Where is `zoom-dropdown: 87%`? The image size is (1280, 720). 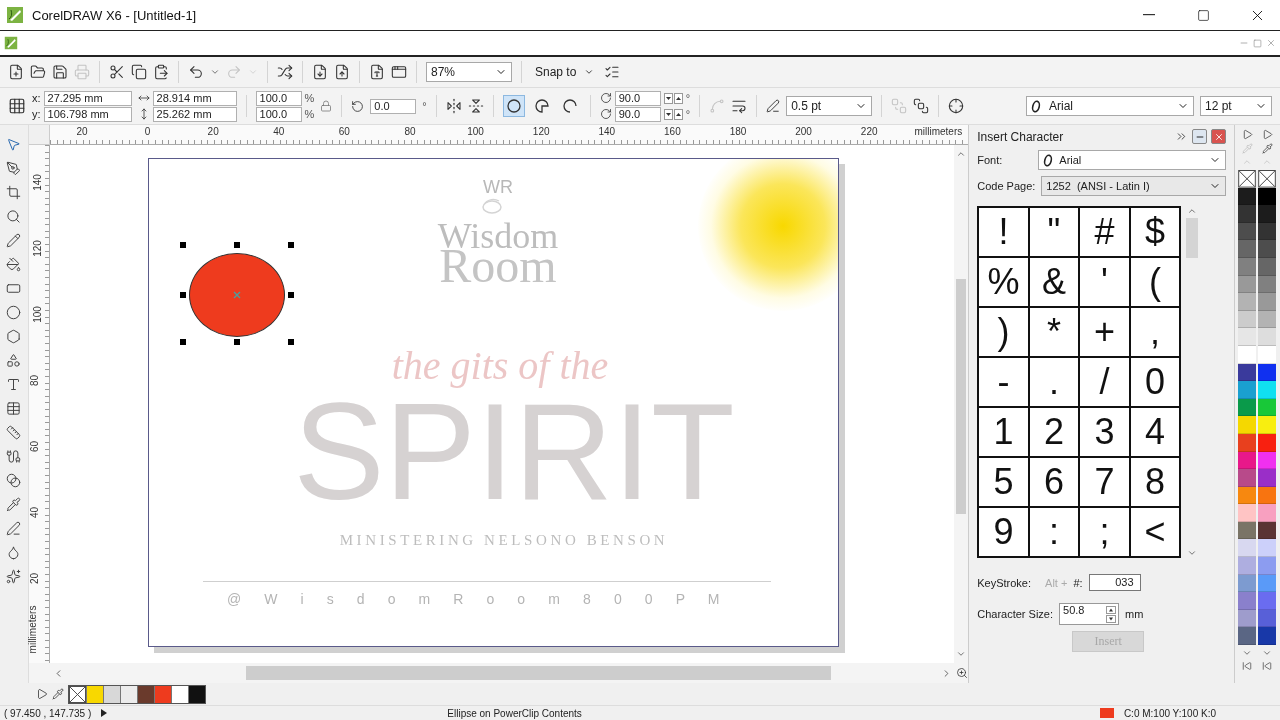
zoom-dropdown: 87% is located at coordinates (469, 72).